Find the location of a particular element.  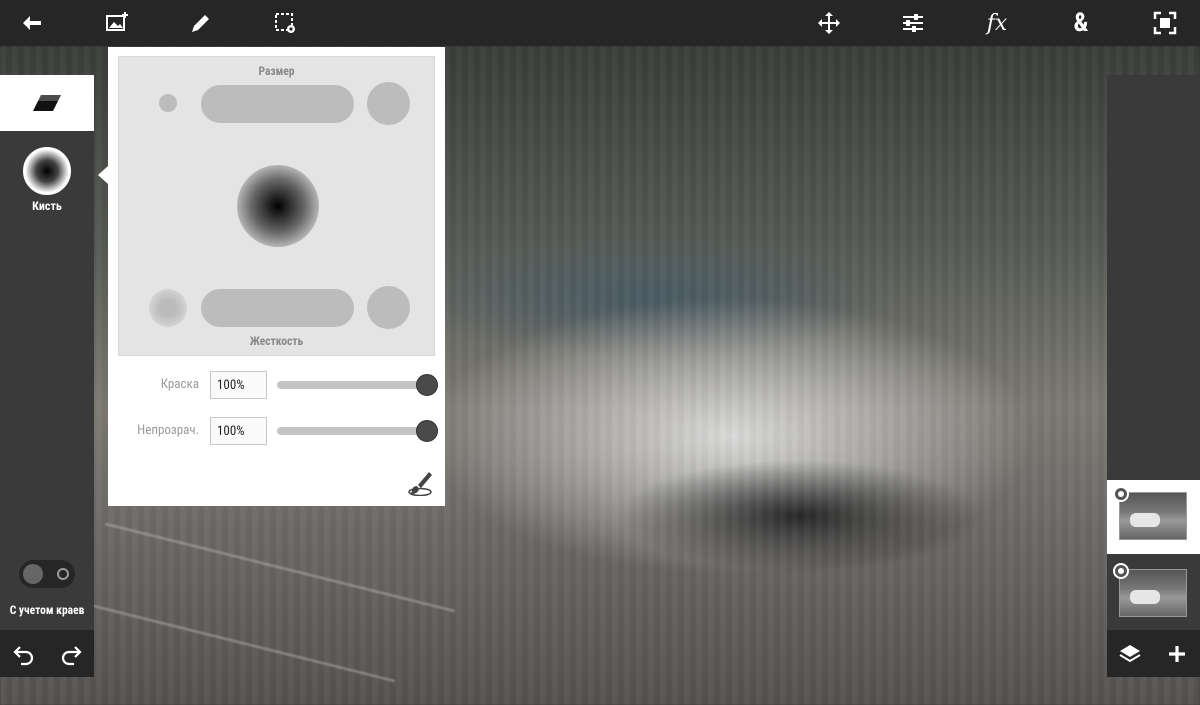

eraser-tab is located at coordinates (47, 103).